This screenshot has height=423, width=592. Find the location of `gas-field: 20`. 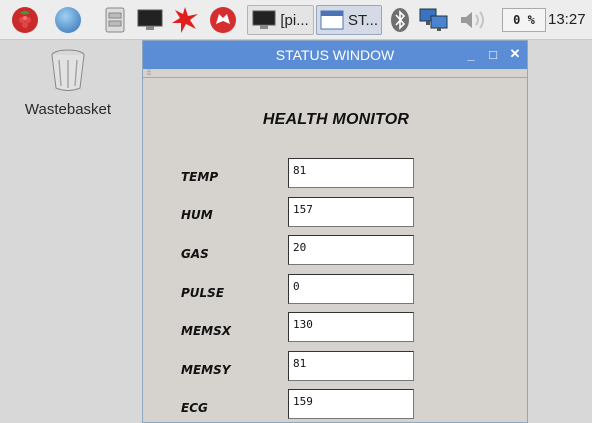

gas-field: 20 is located at coordinates (351, 250).